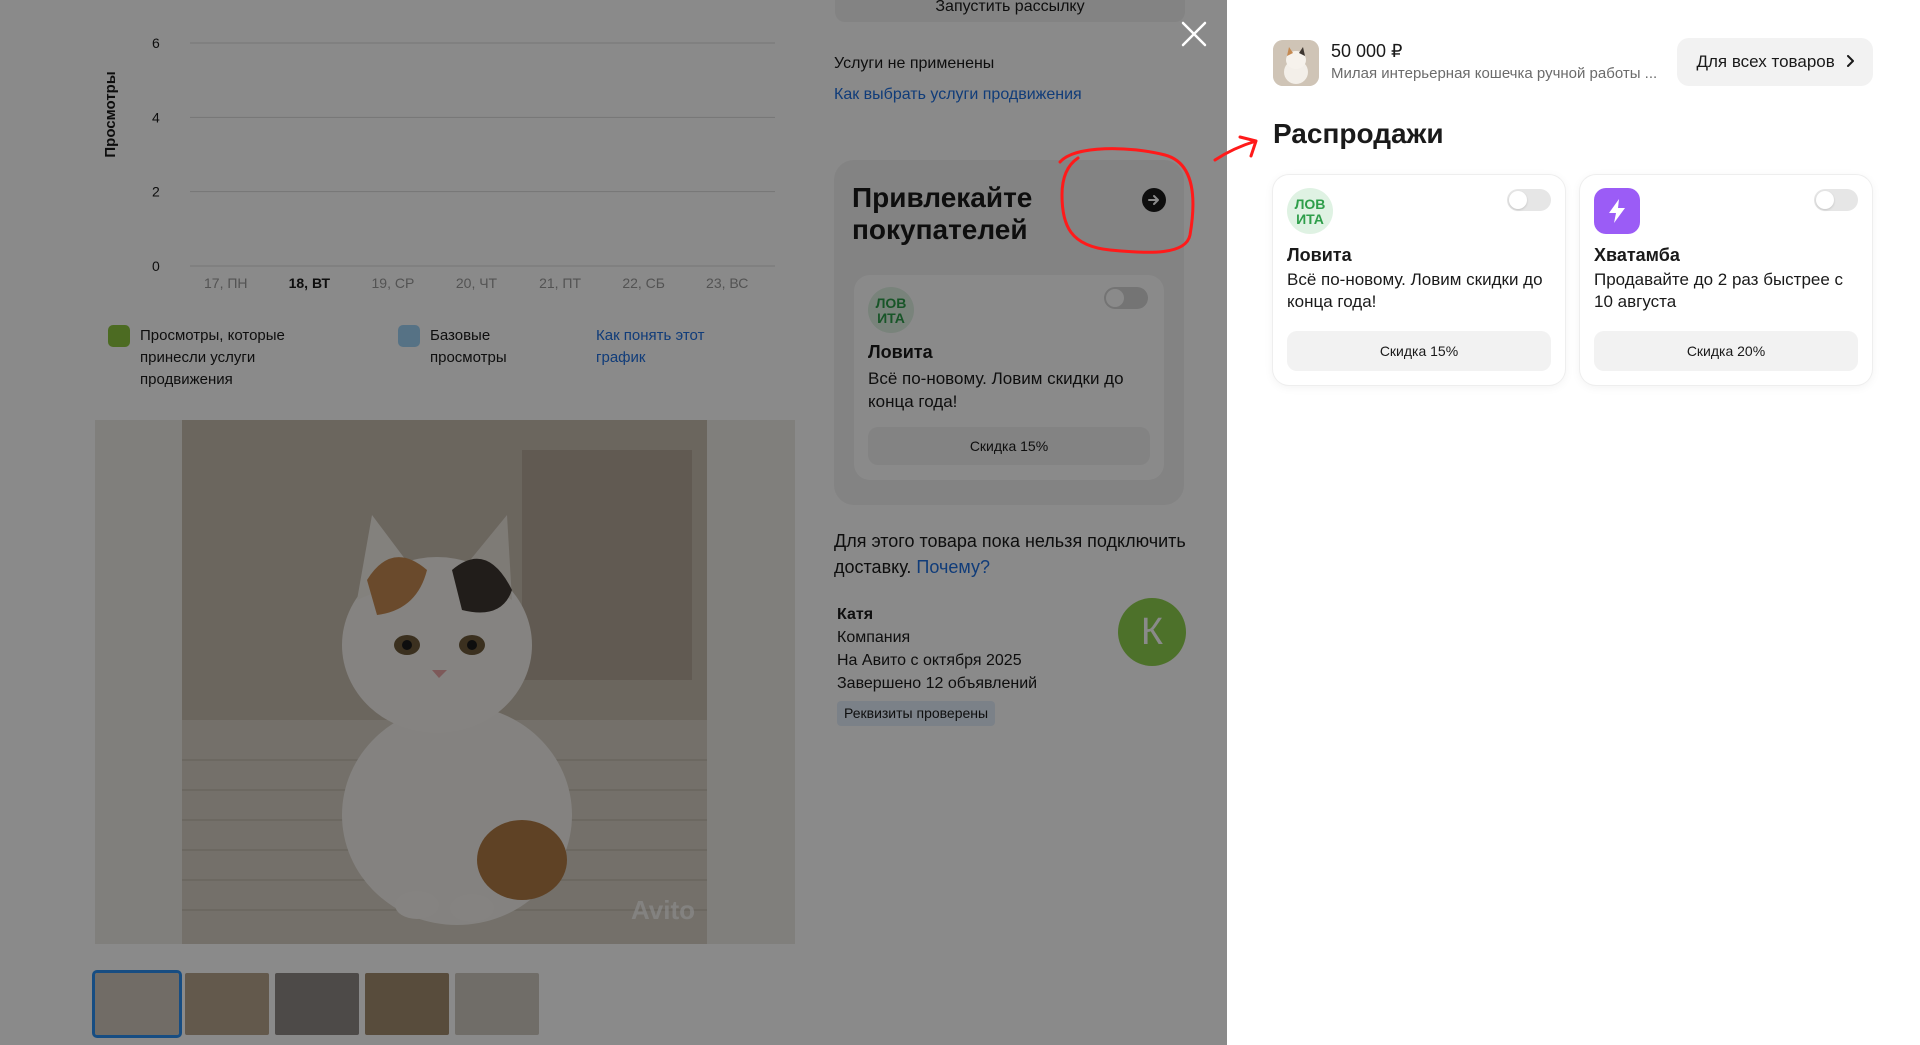 The width and height of the screenshot is (1920, 1045). I want to click on chart-x-tick-label: 19, СР, so click(393, 283).